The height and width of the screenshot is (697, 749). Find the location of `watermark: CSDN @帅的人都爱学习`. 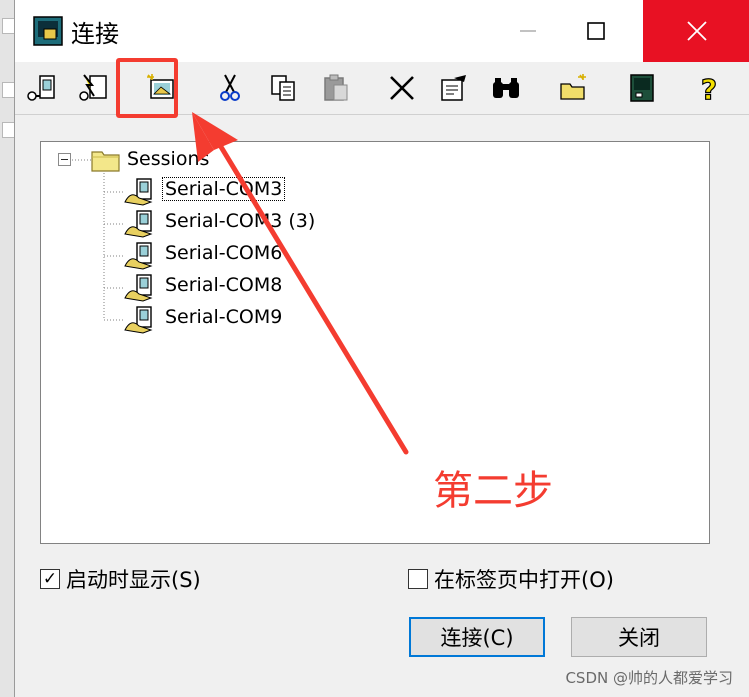

watermark: CSDN @帅的人都爱学习 is located at coordinates (649, 678).